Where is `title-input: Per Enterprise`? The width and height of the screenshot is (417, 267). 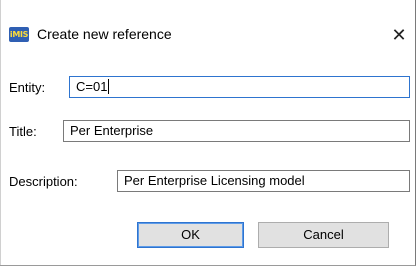 title-input: Per Enterprise is located at coordinates (236, 131).